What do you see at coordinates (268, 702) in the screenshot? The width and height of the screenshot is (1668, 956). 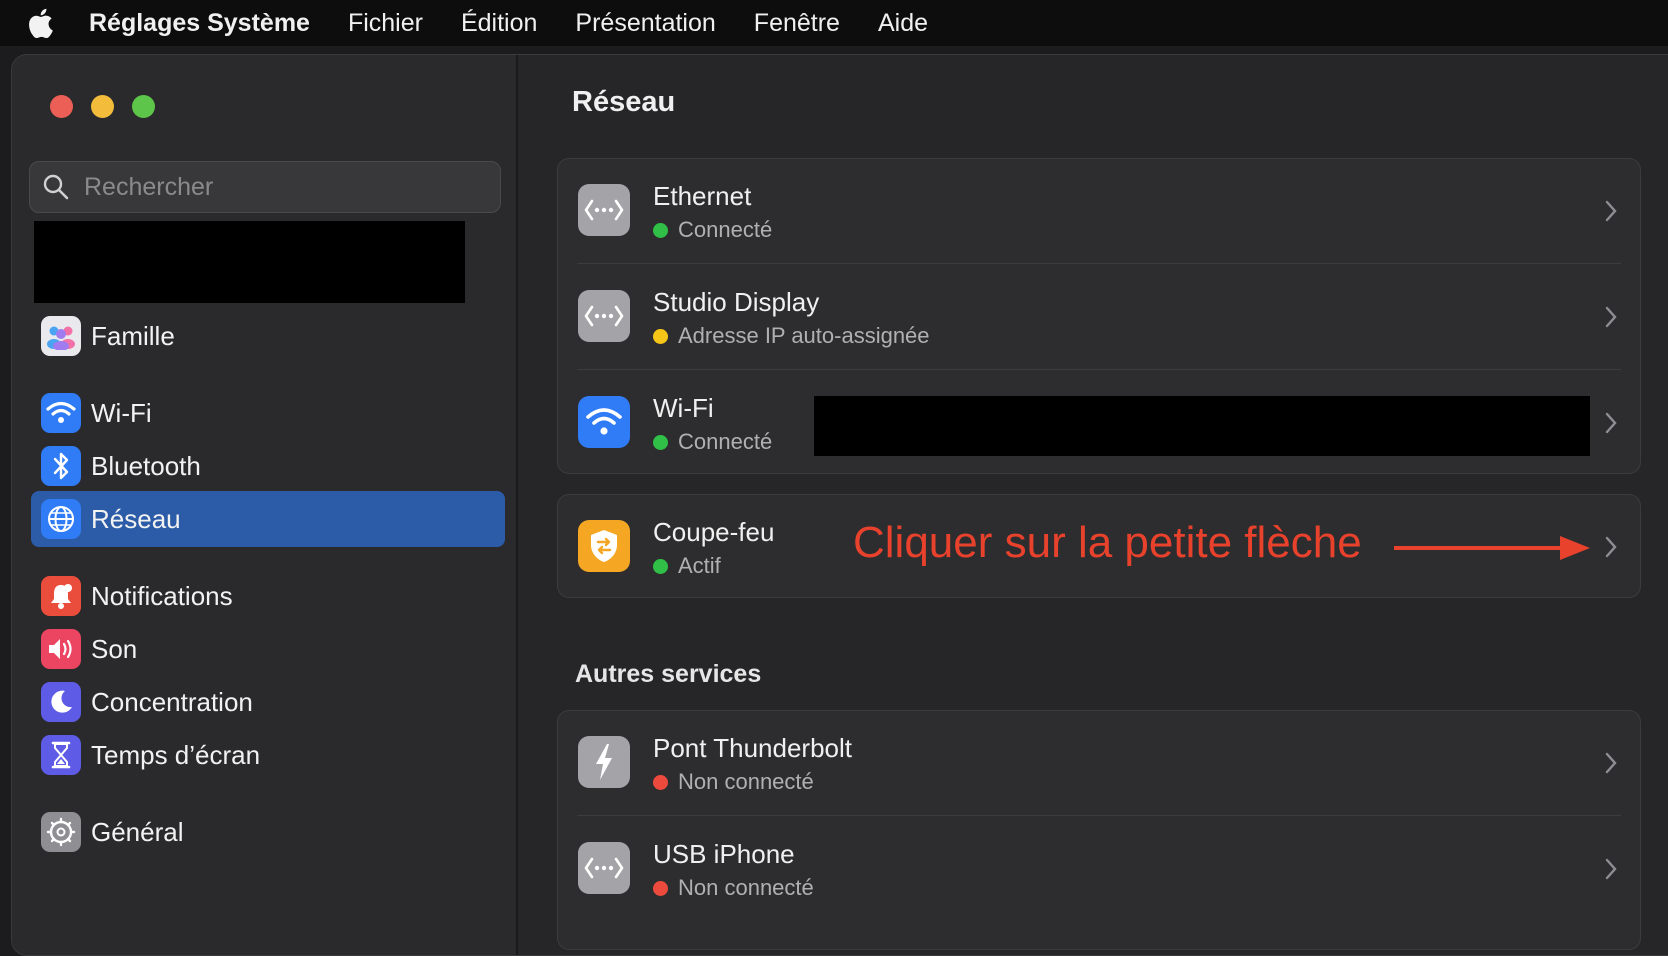 I see `sidebar-item-concentration: Concentration` at bounding box center [268, 702].